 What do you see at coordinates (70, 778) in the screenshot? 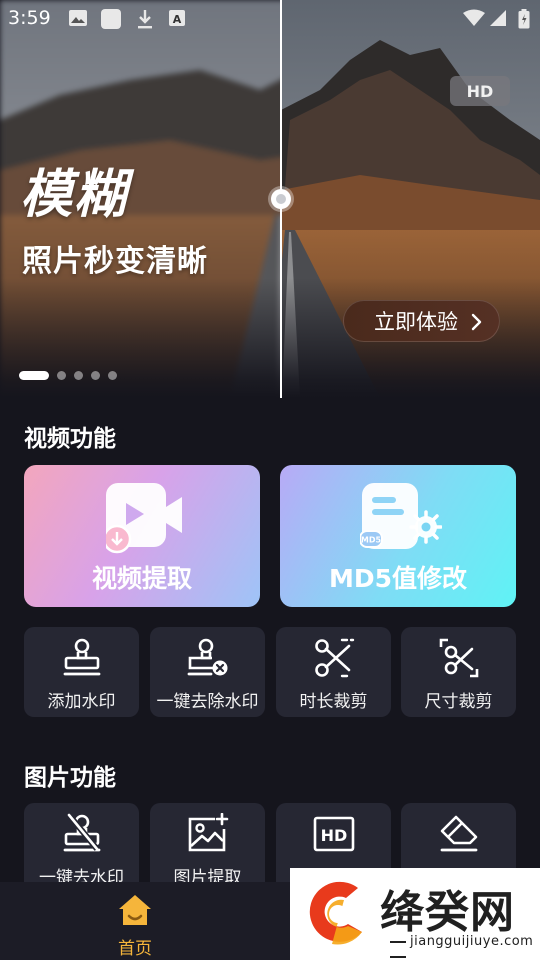
I see `image-section-title: 图片功能` at bounding box center [70, 778].